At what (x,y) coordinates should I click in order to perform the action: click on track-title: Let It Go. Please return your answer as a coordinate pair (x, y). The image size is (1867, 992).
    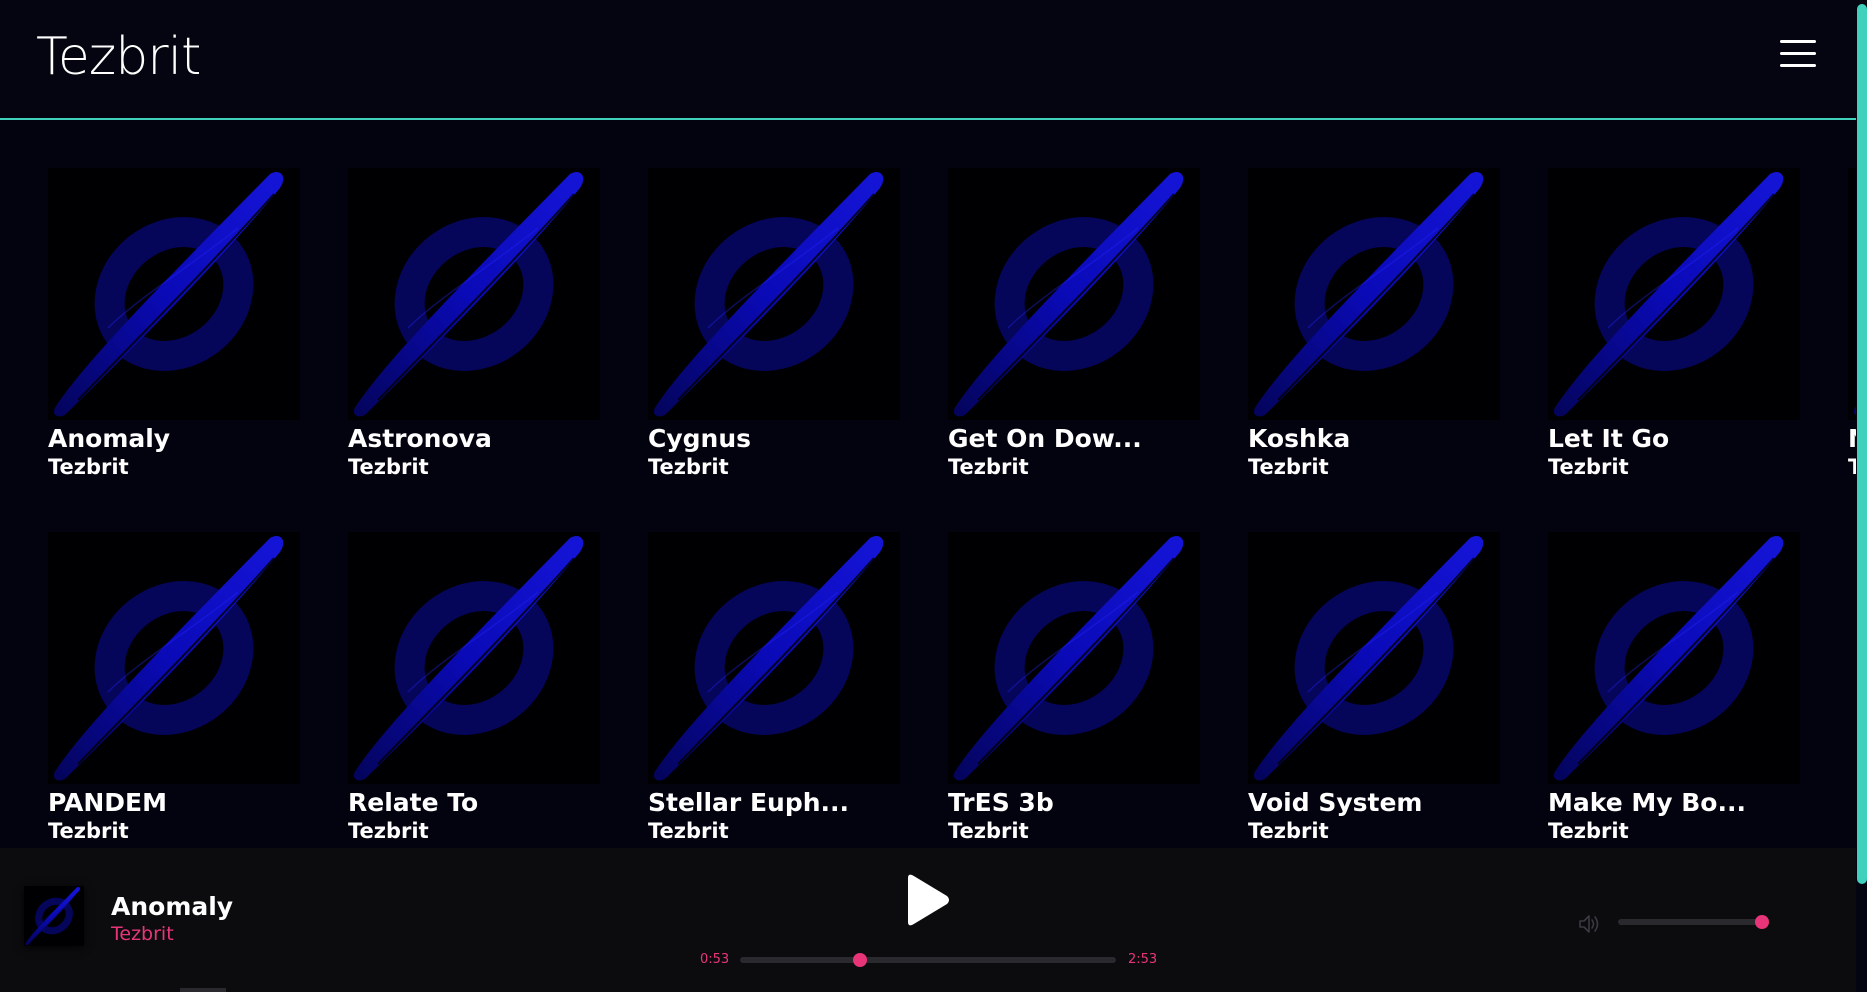
    Looking at the image, I should click on (1609, 438).